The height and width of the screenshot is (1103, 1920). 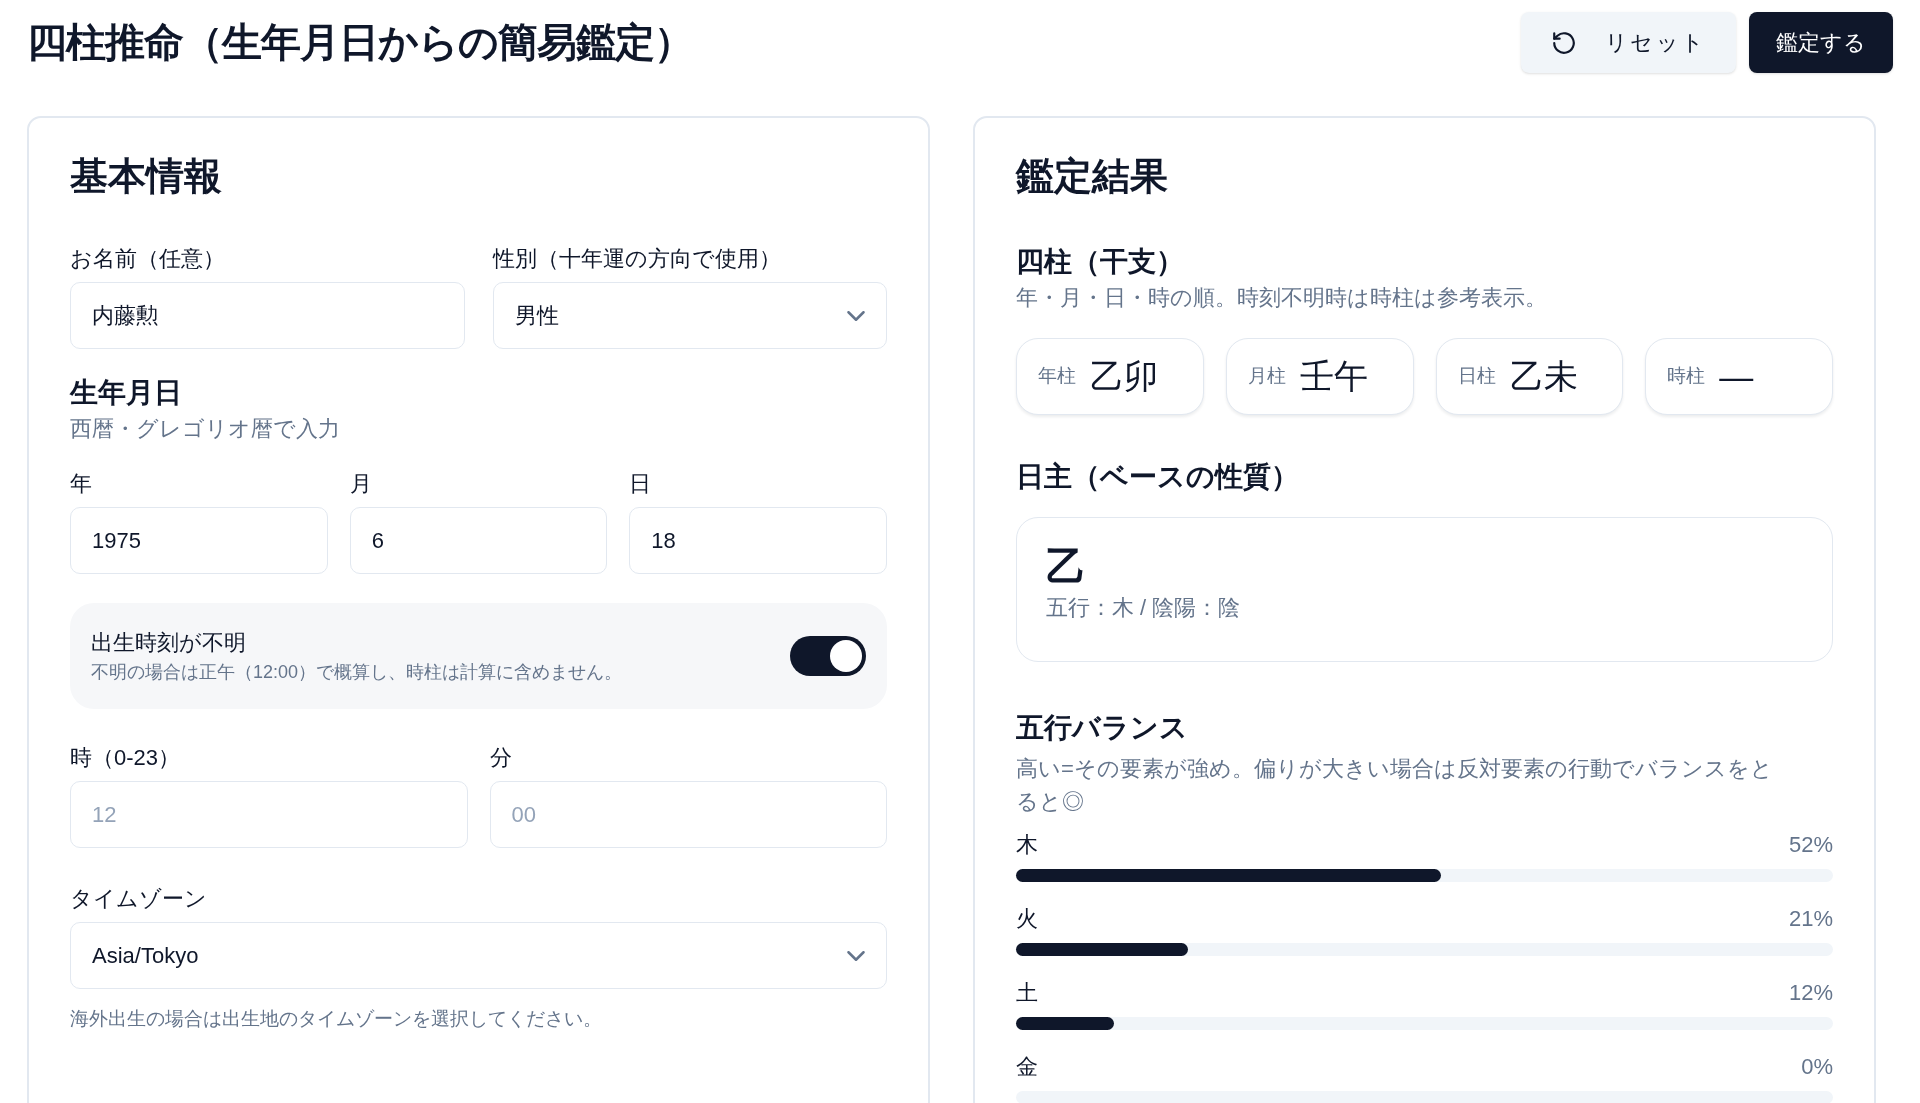 What do you see at coordinates (1736, 376) in the screenshot?
I see `pillar-value: —` at bounding box center [1736, 376].